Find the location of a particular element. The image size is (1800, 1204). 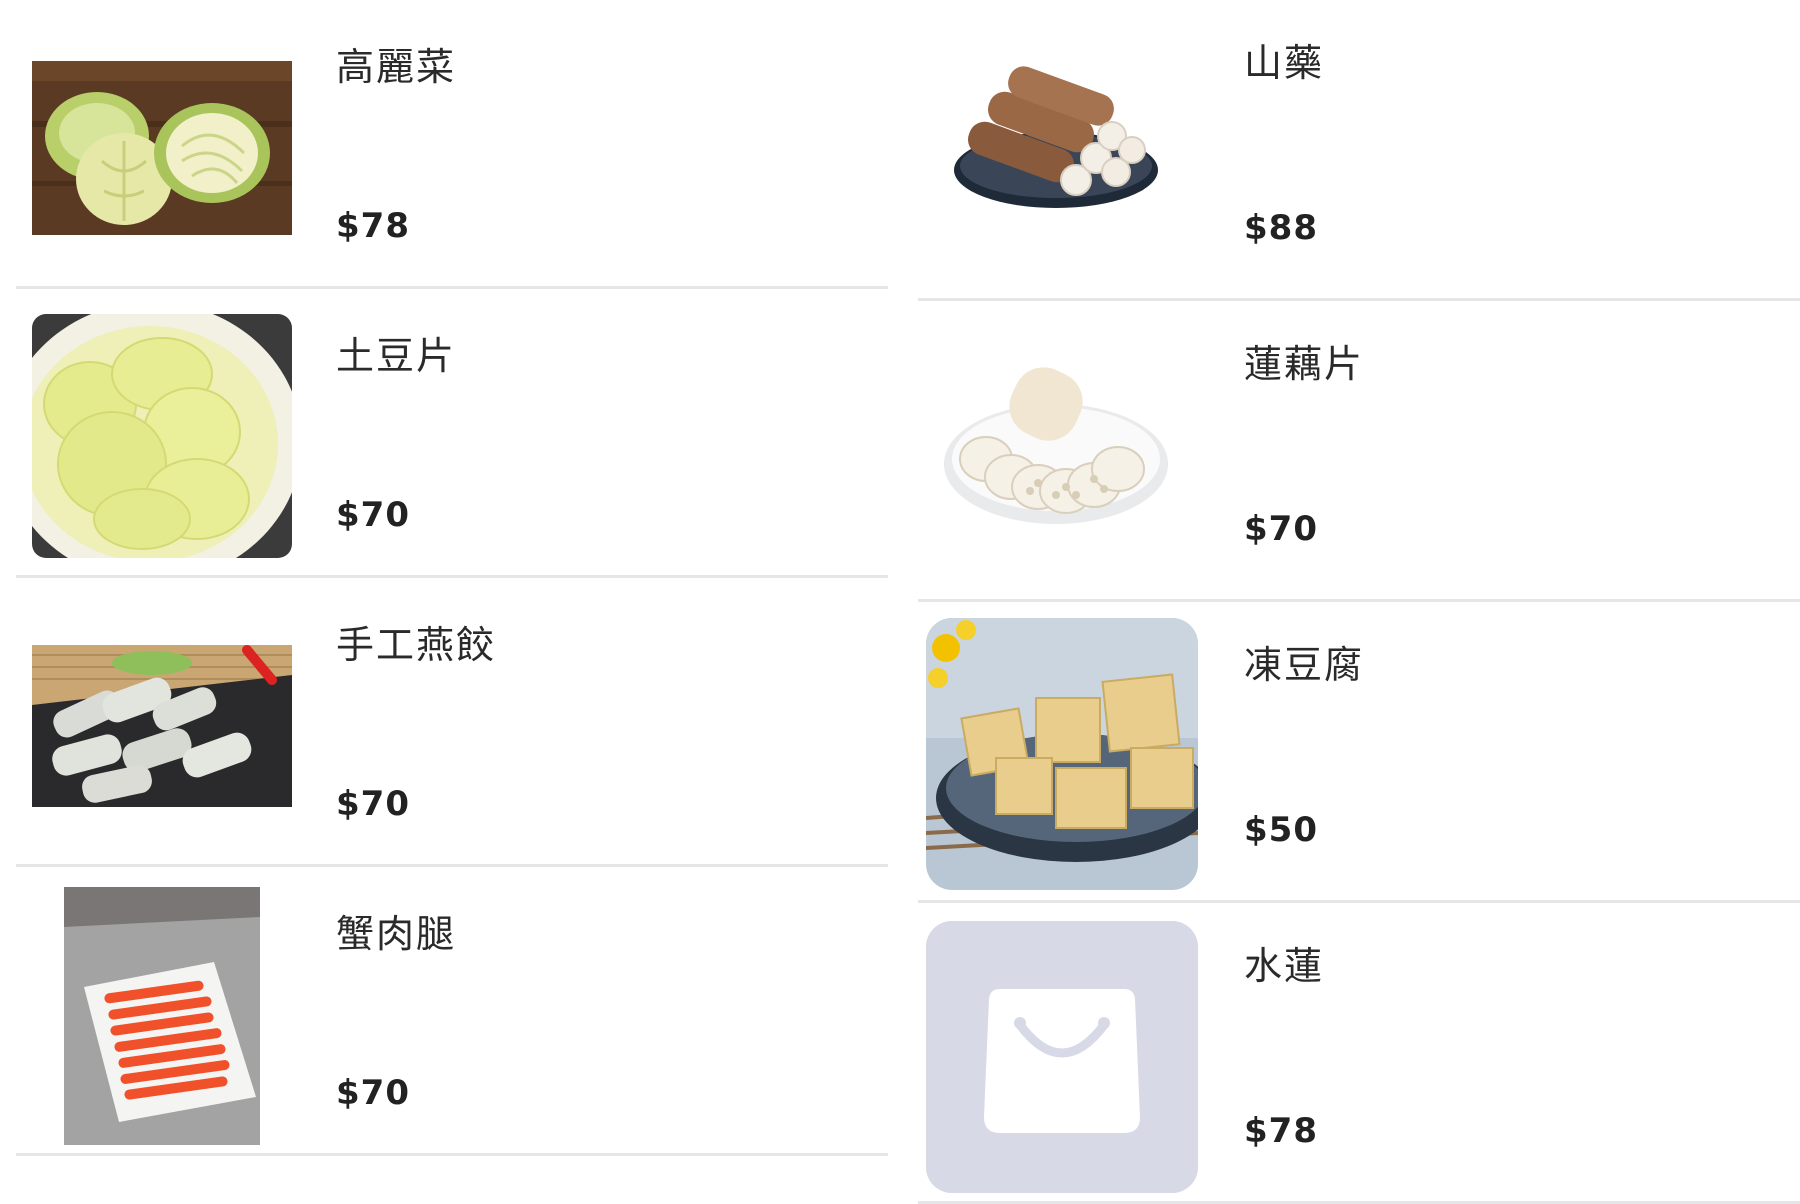

product-name: 水蓮 is located at coordinates (1284, 966).